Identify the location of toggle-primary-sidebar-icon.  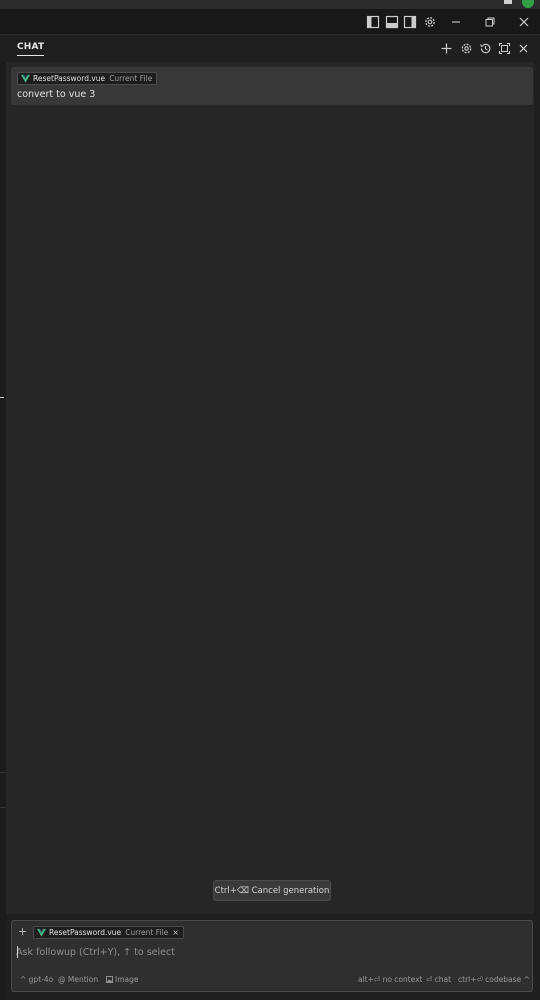
(373, 22).